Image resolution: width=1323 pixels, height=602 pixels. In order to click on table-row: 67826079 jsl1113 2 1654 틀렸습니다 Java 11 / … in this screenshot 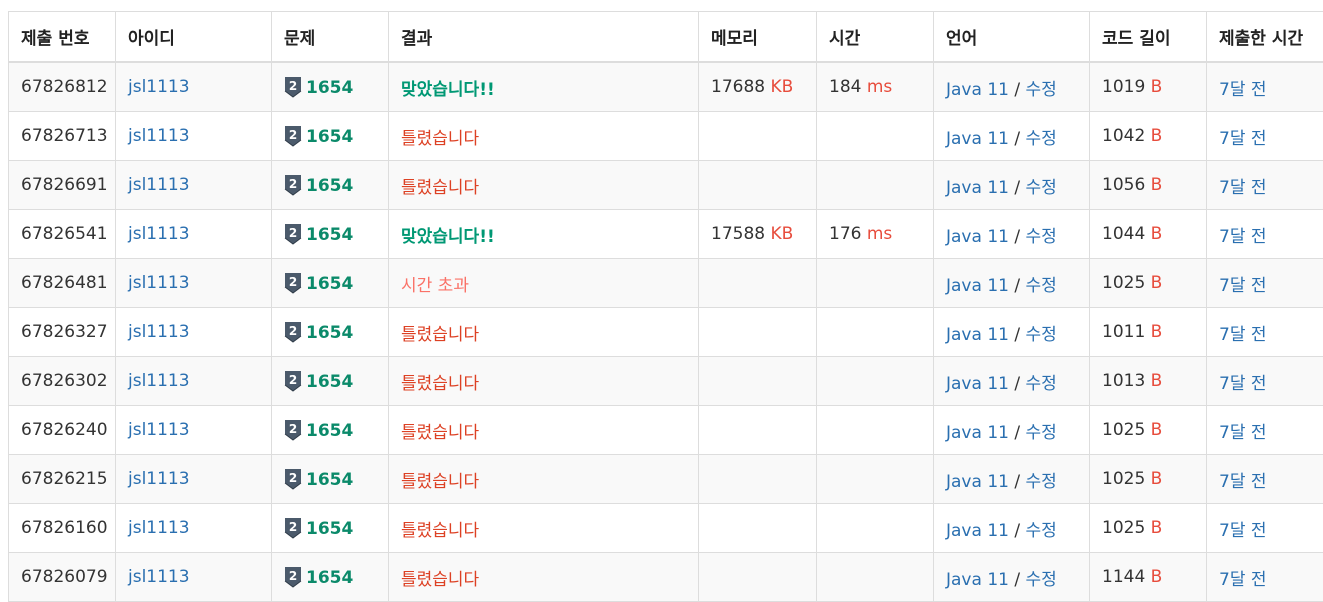, I will do `click(666, 577)`.